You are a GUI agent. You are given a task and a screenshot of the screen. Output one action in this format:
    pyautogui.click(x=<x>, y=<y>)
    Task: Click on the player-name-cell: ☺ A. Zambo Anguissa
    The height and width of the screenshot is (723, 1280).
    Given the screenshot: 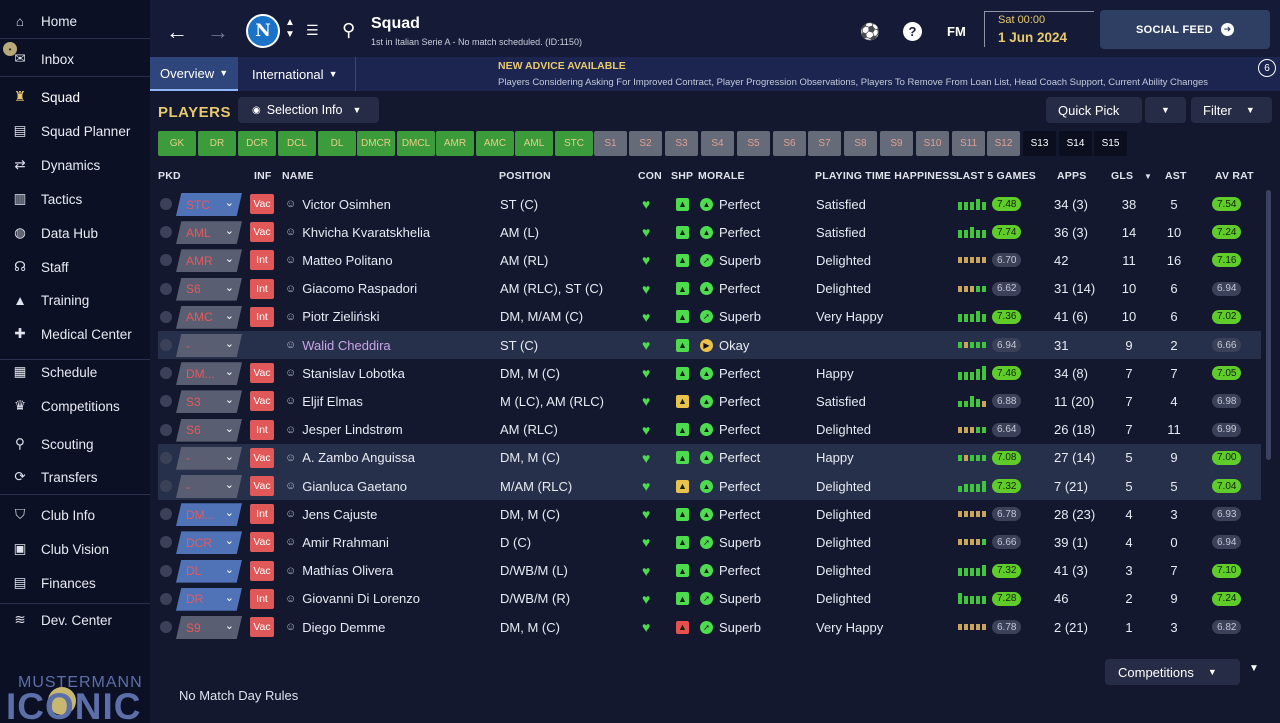 What is the action you would take?
    pyautogui.click(x=350, y=458)
    